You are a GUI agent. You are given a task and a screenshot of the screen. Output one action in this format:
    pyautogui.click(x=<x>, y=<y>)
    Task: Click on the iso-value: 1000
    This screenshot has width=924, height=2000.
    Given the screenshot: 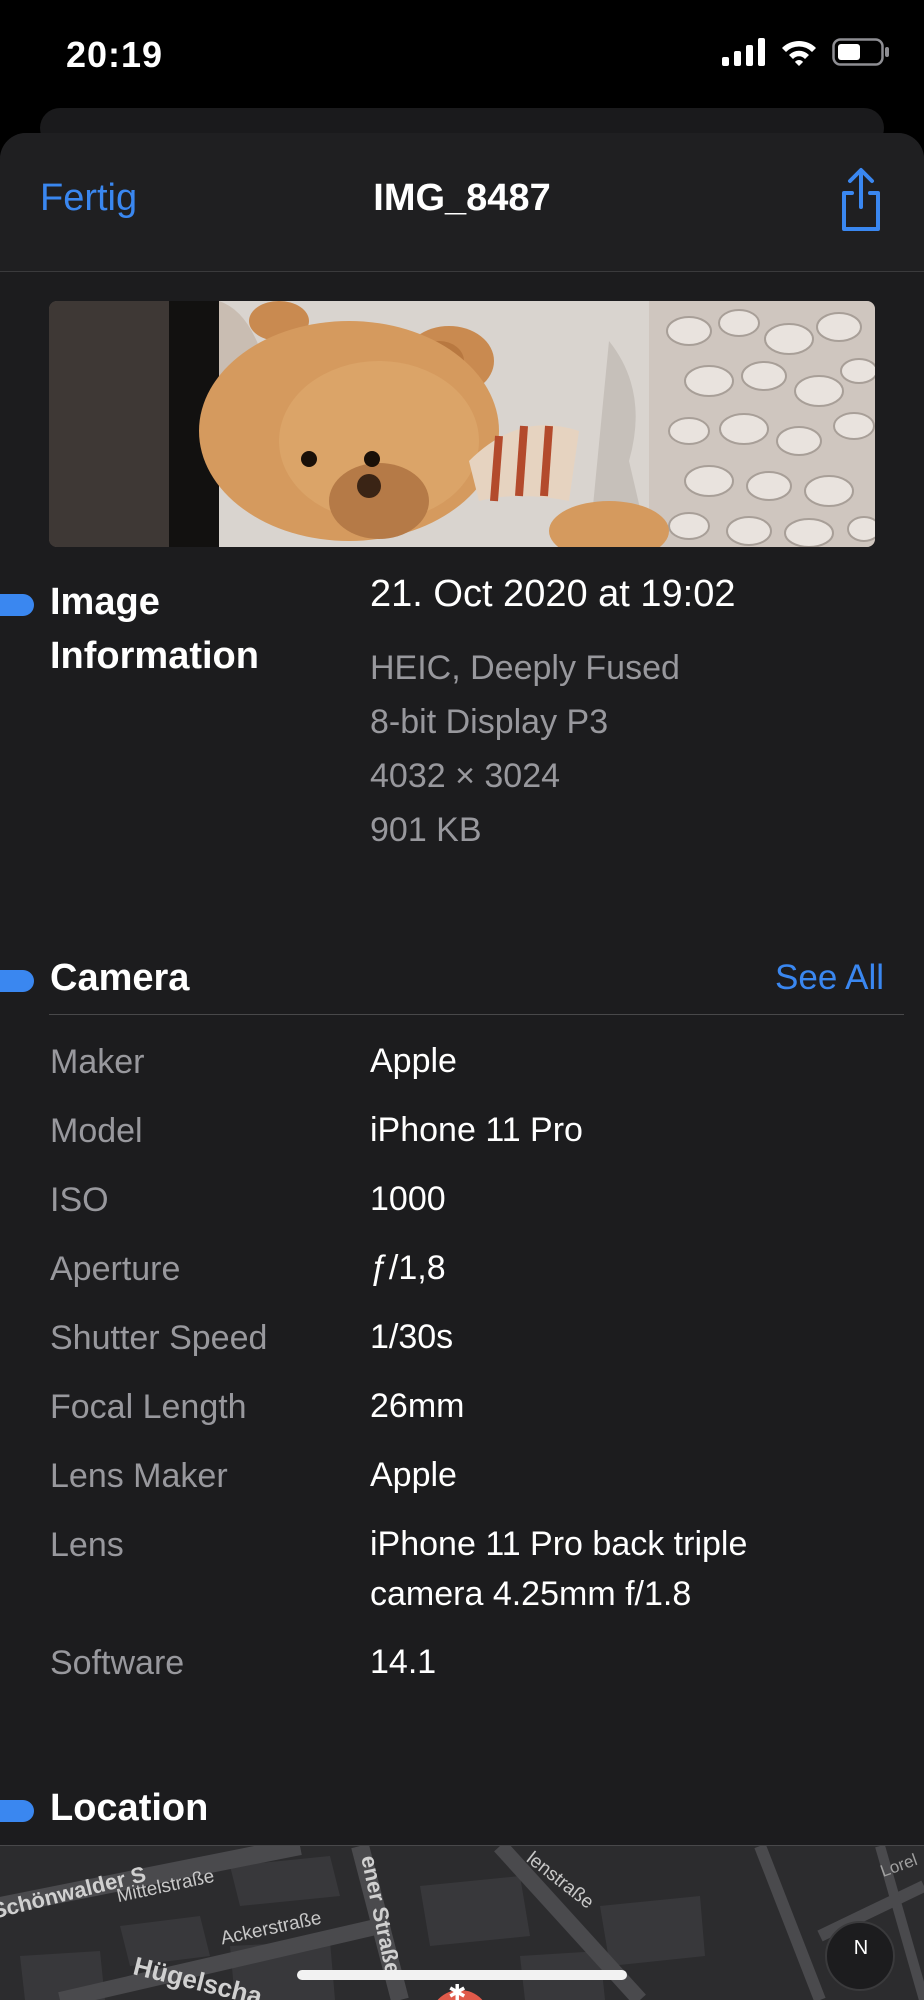 What is the action you would take?
    pyautogui.click(x=408, y=1199)
    